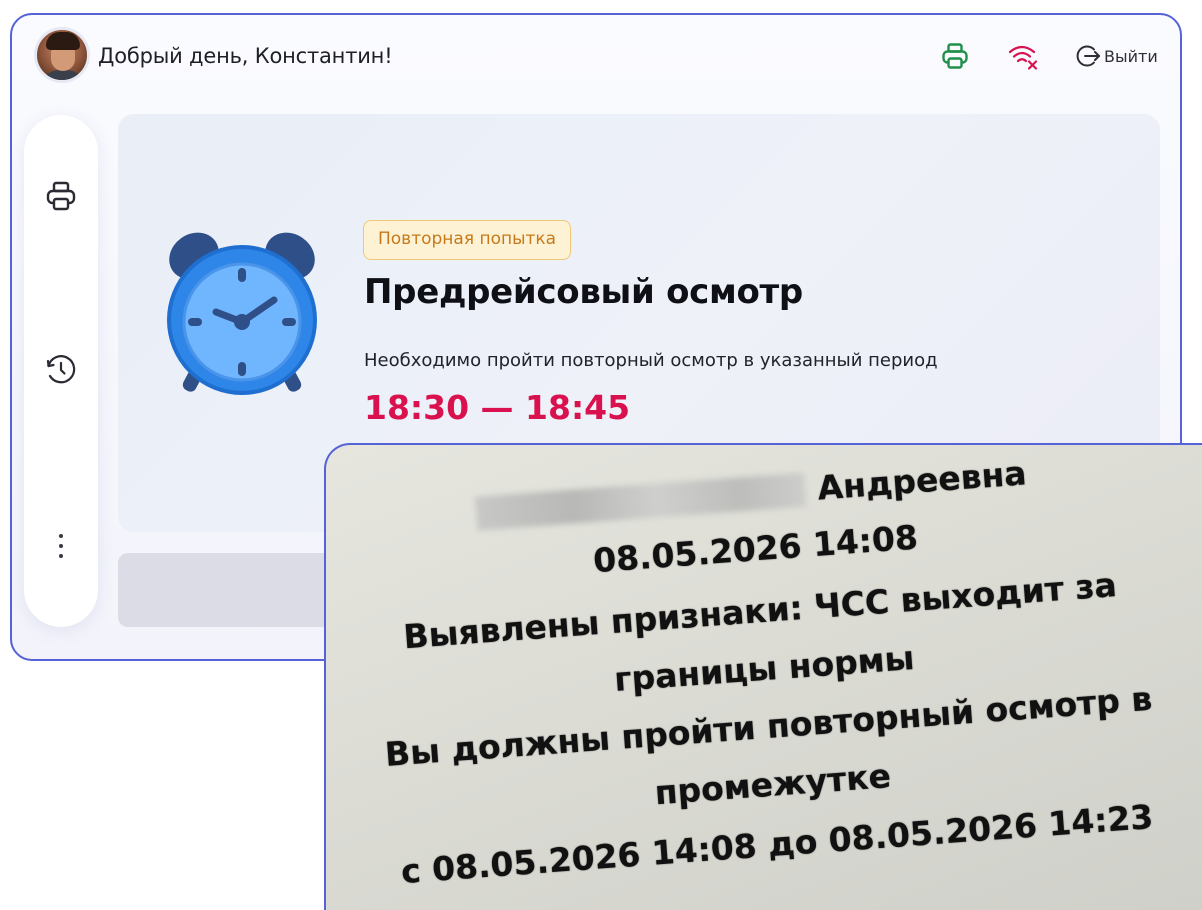  What do you see at coordinates (922, 480) in the screenshot?
I see `receipt-patronymic: Андреевна` at bounding box center [922, 480].